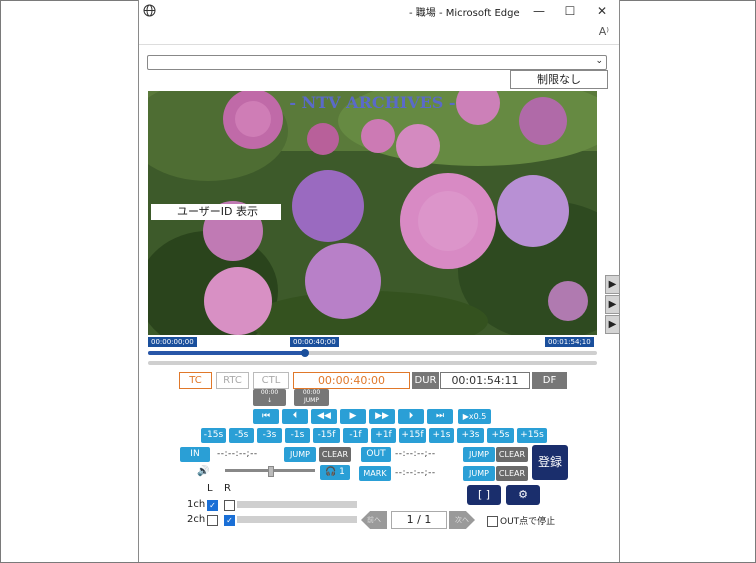  Describe the element at coordinates (549, 380) in the screenshot. I see `df-button: DF` at that location.